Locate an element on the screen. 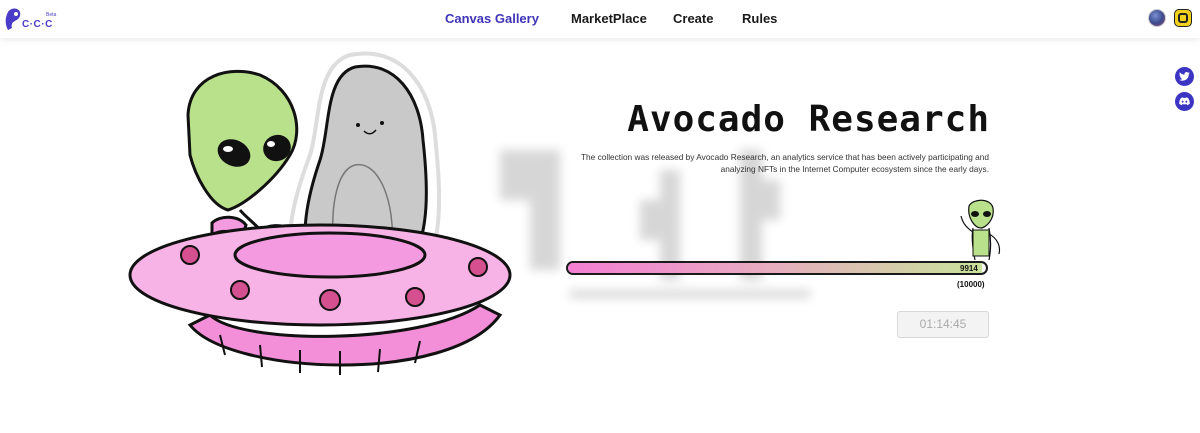 This screenshot has width=1200, height=433. avatar is located at coordinates (1157, 18).